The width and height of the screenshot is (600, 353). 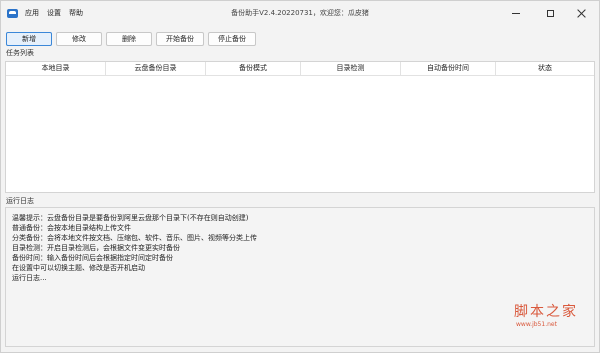 I want to click on log-line: 分类备份：会将本地文件按文档、压缩包、软件、音乐、图片、视频等分类上传, so click(x=134, y=238).